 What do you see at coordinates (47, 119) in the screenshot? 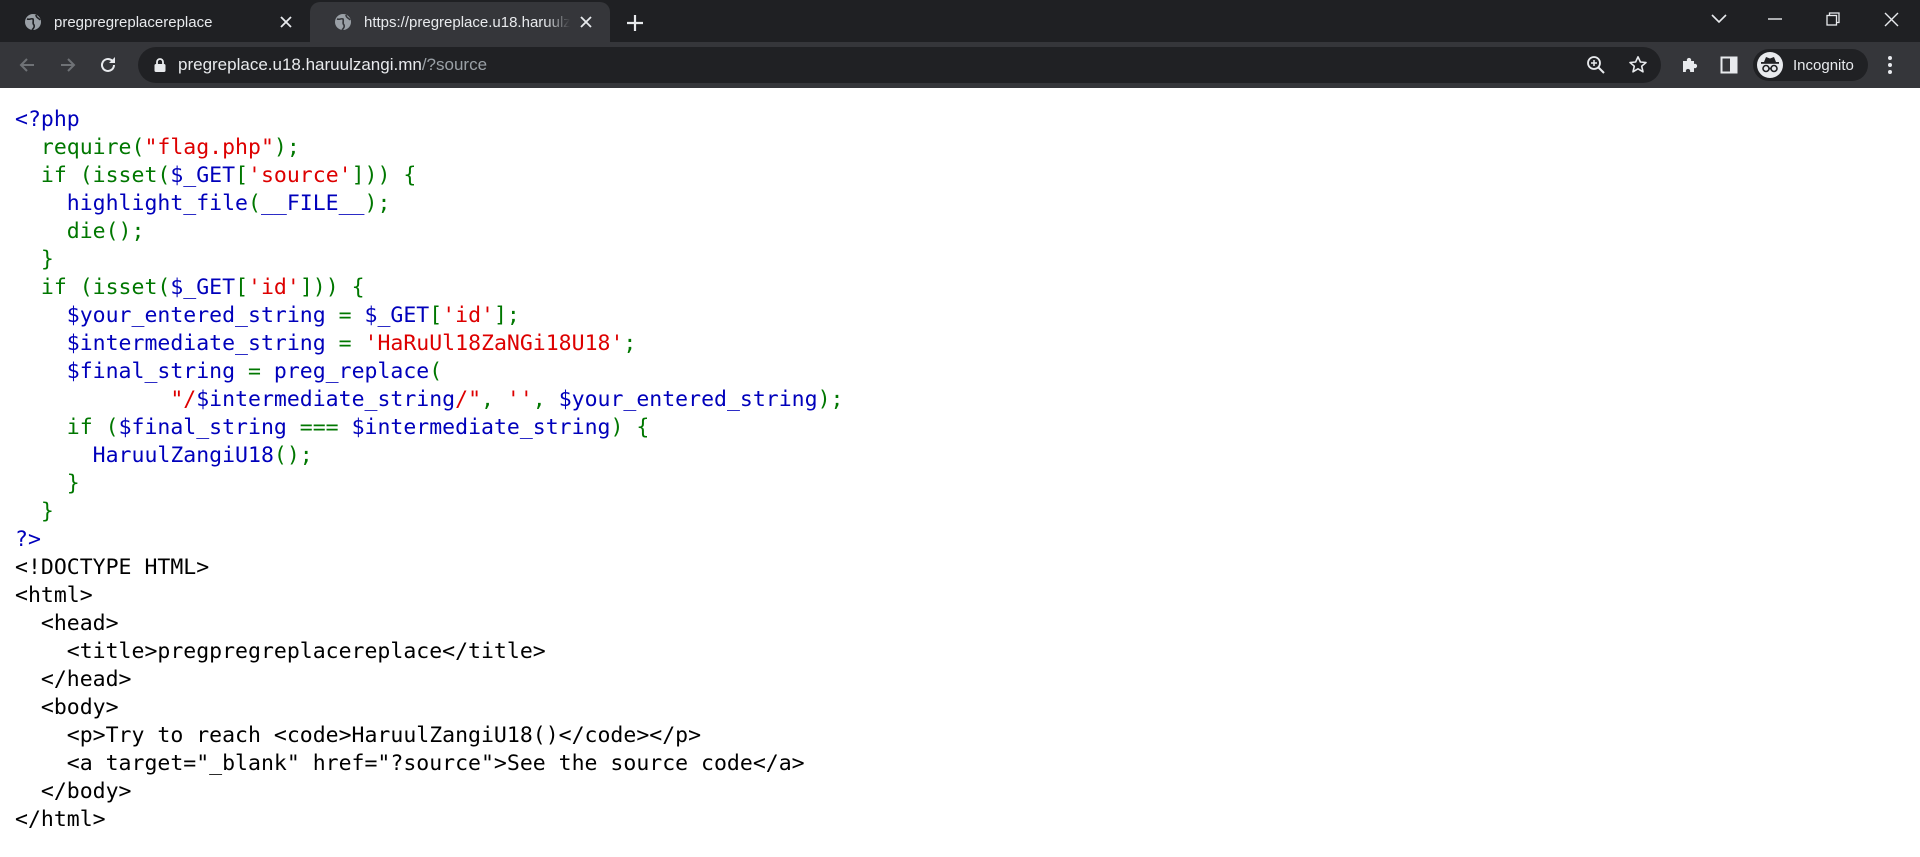
I see `code-token: <?php` at bounding box center [47, 119].